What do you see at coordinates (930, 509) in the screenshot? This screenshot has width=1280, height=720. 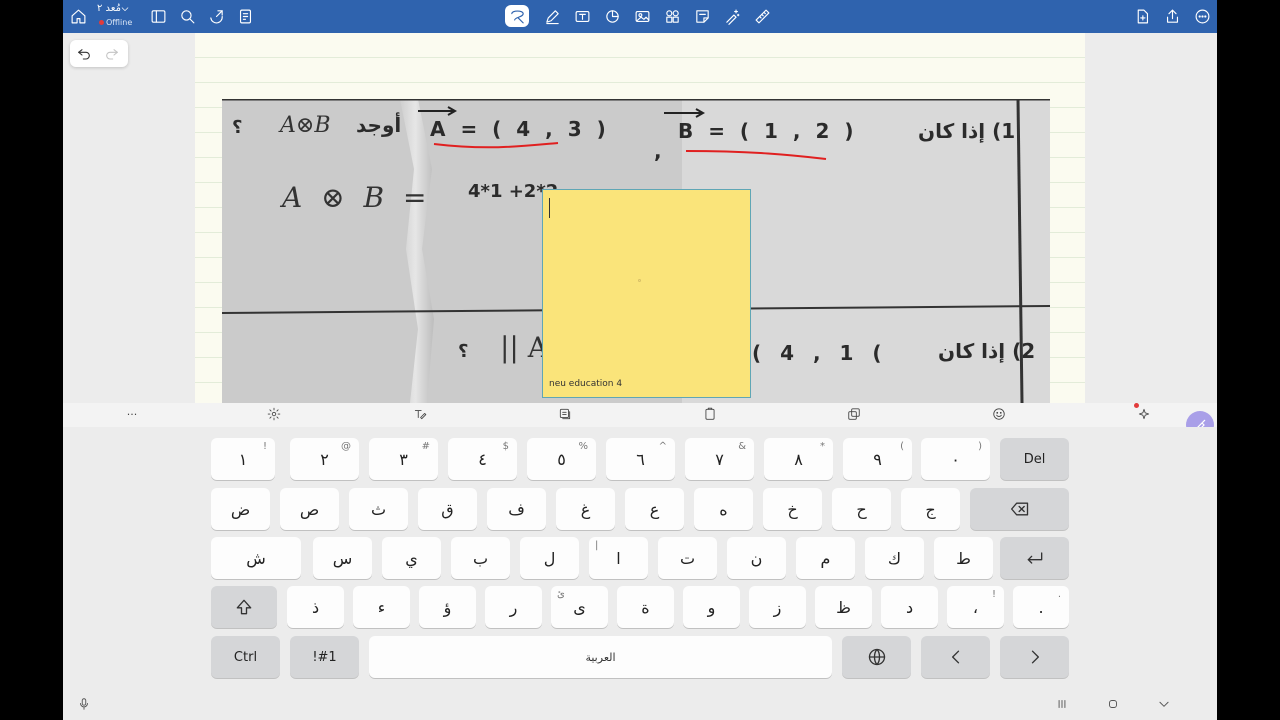 I see `key-jeem: ج` at bounding box center [930, 509].